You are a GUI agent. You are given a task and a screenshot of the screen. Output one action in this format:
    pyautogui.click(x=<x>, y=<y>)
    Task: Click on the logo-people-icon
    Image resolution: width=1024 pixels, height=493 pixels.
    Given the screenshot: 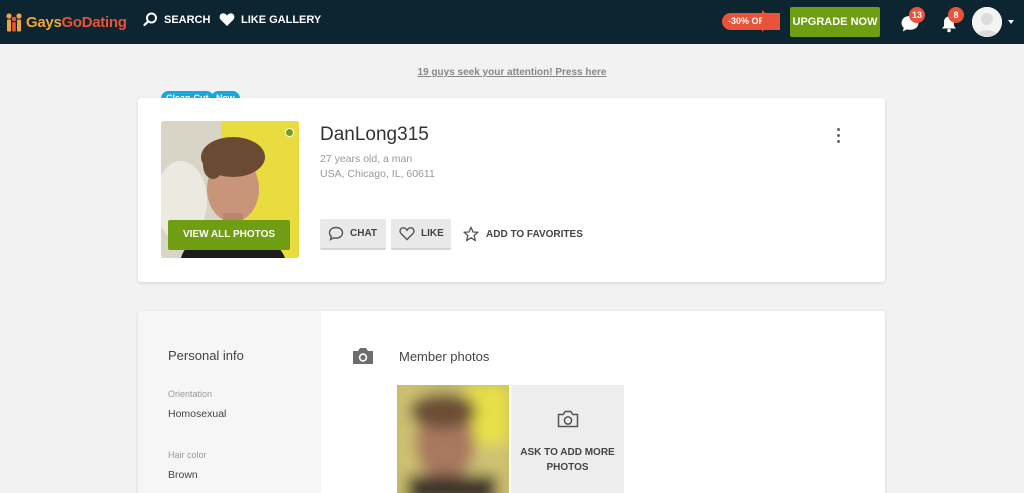 What is the action you would take?
    pyautogui.click(x=14, y=22)
    